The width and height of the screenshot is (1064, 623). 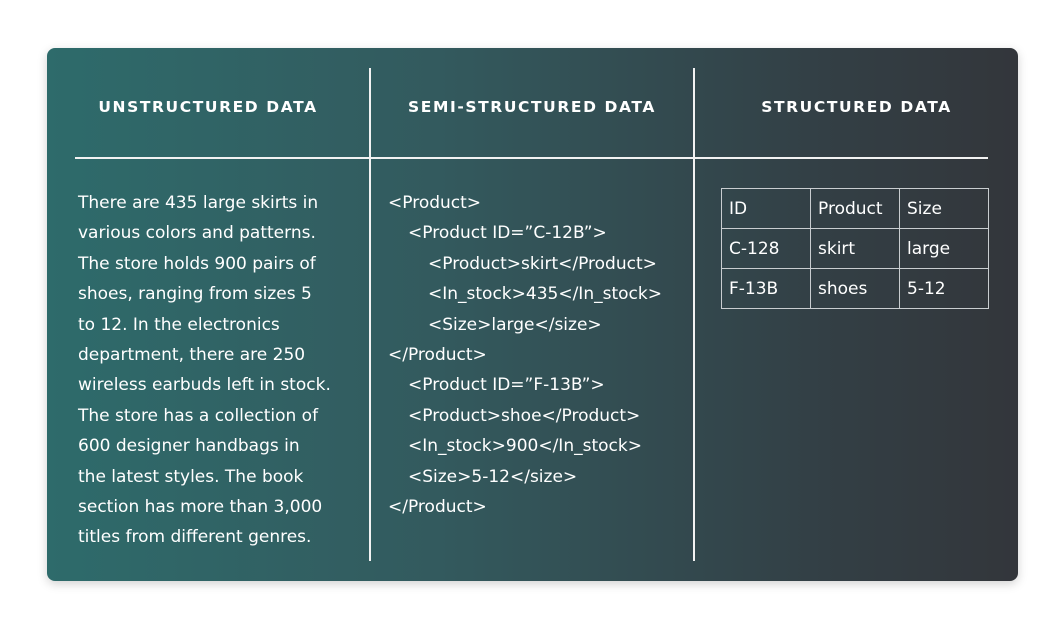 I want to click on table-cell: large, so click(x=944, y=248).